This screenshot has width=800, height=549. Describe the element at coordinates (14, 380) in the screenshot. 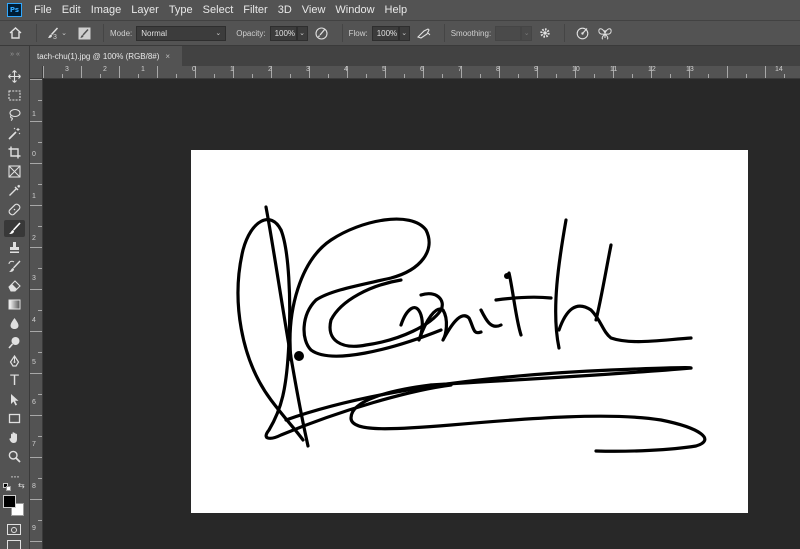

I see `type-tool: T` at that location.